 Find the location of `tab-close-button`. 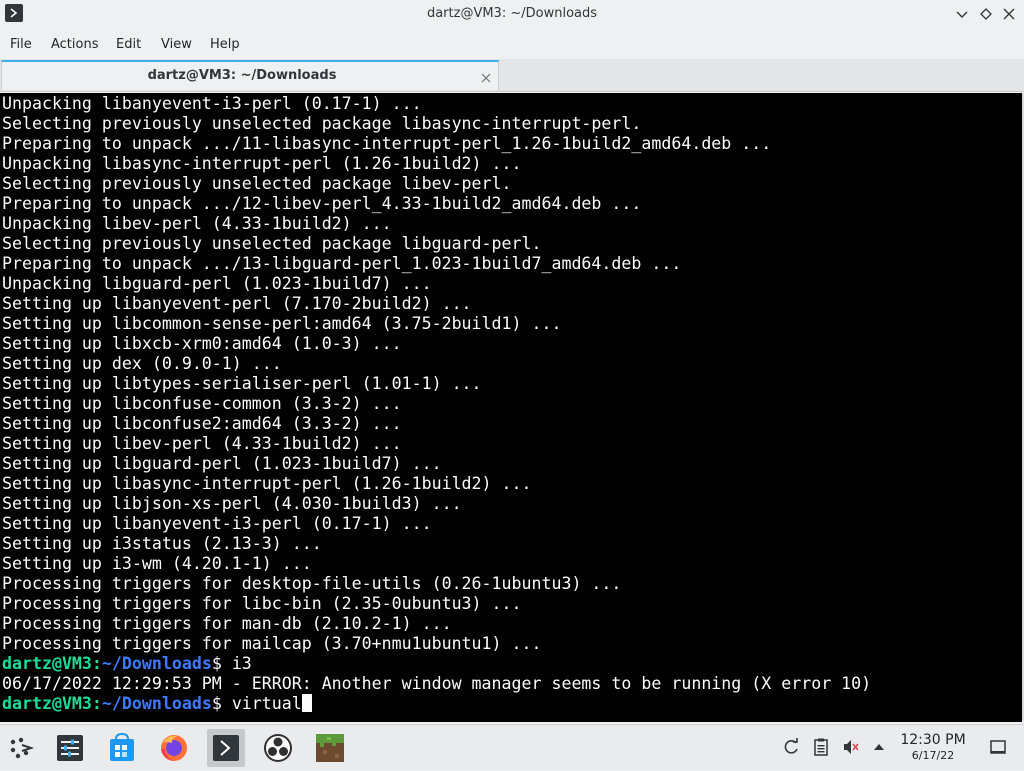

tab-close-button is located at coordinates (486, 76).